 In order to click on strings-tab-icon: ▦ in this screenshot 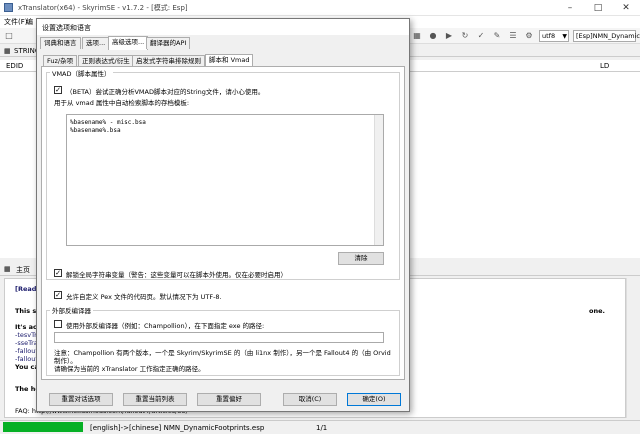, I will do `click(7, 51)`.